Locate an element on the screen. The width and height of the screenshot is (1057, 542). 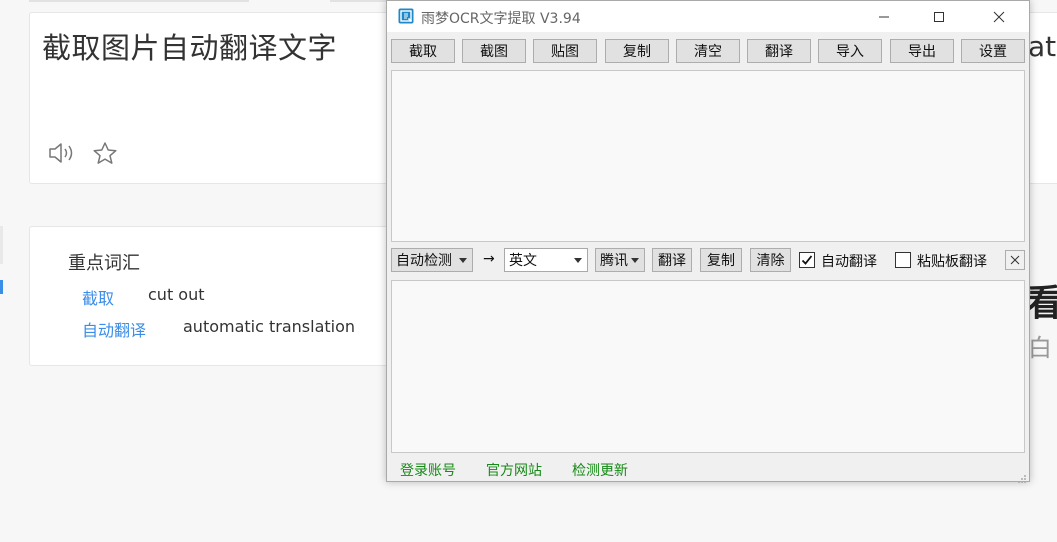
translate-now-button: 翻译 is located at coordinates (672, 260).